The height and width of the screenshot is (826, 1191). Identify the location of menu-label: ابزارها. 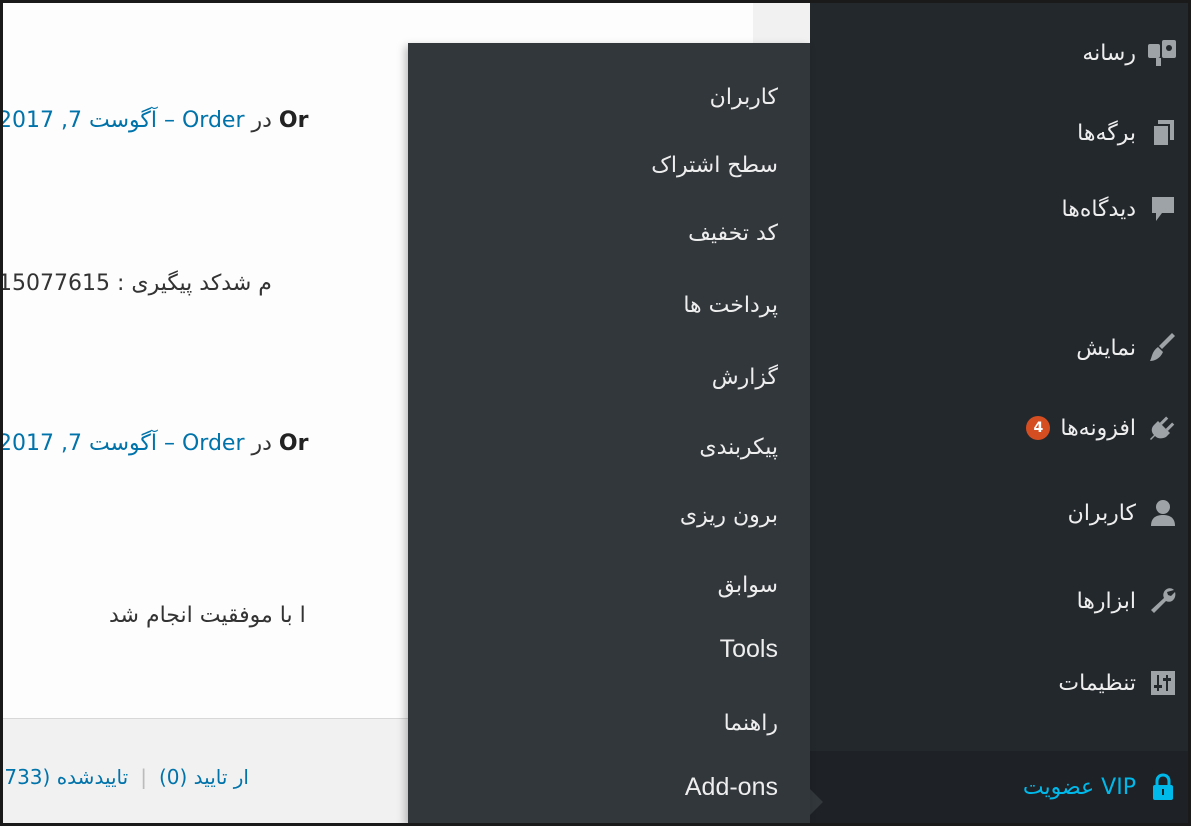
(1106, 601).